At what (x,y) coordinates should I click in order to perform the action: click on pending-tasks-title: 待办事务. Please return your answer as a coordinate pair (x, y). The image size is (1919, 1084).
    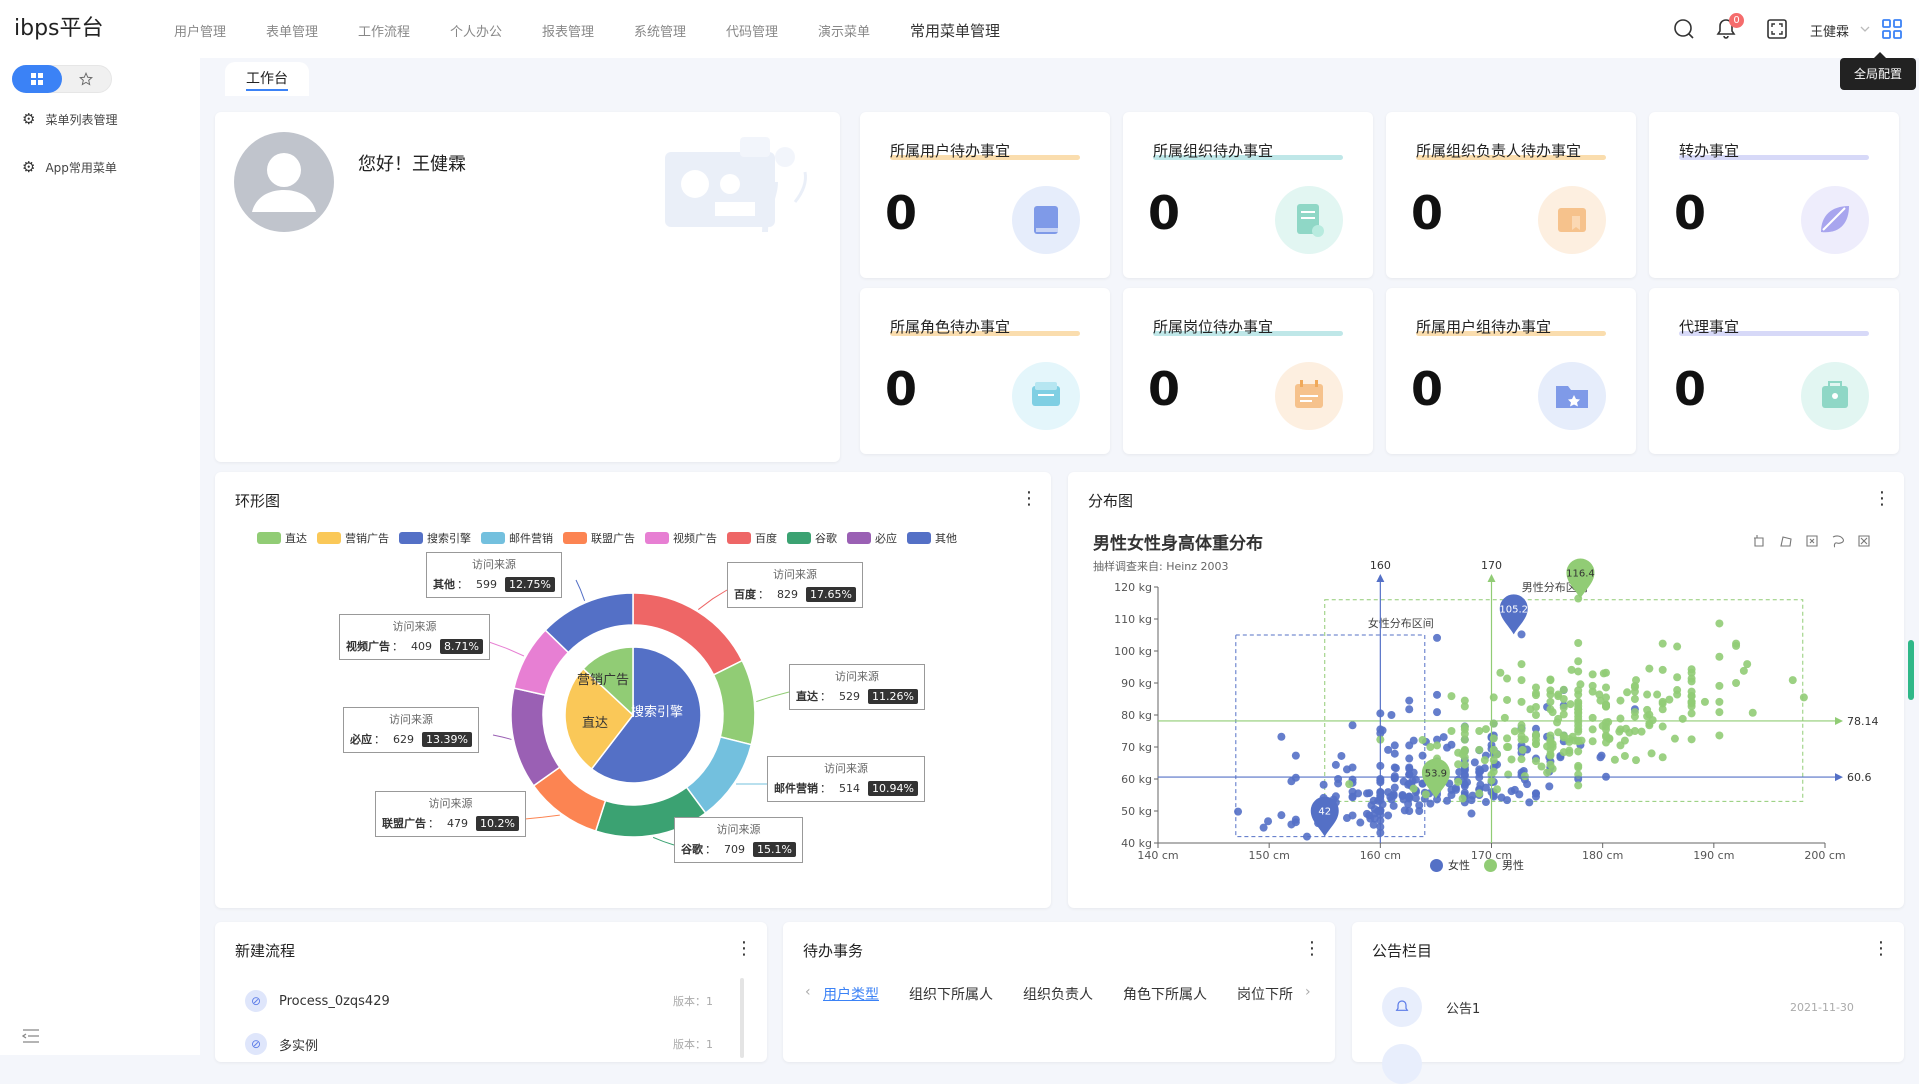
    Looking at the image, I should click on (833, 950).